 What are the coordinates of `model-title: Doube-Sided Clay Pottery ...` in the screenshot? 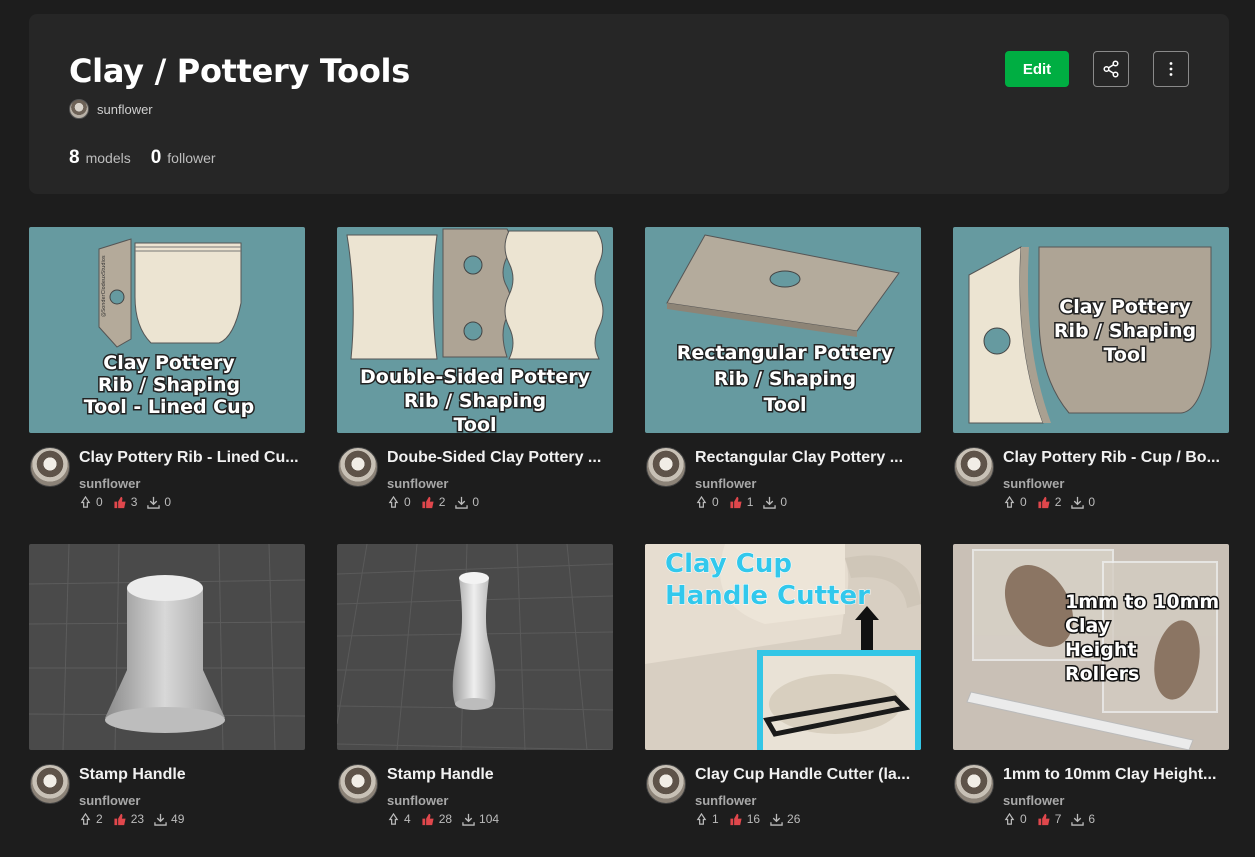 It's located at (500, 458).